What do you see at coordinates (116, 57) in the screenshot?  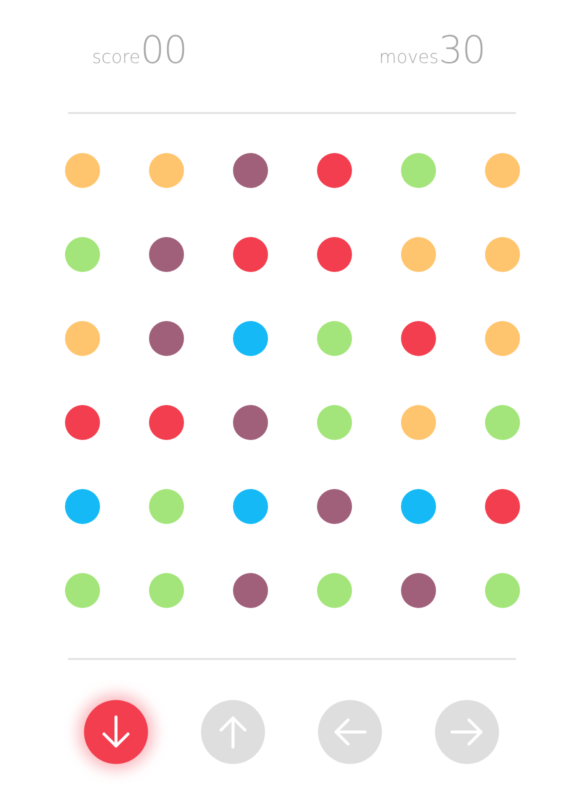 I see `stat-label: score` at bounding box center [116, 57].